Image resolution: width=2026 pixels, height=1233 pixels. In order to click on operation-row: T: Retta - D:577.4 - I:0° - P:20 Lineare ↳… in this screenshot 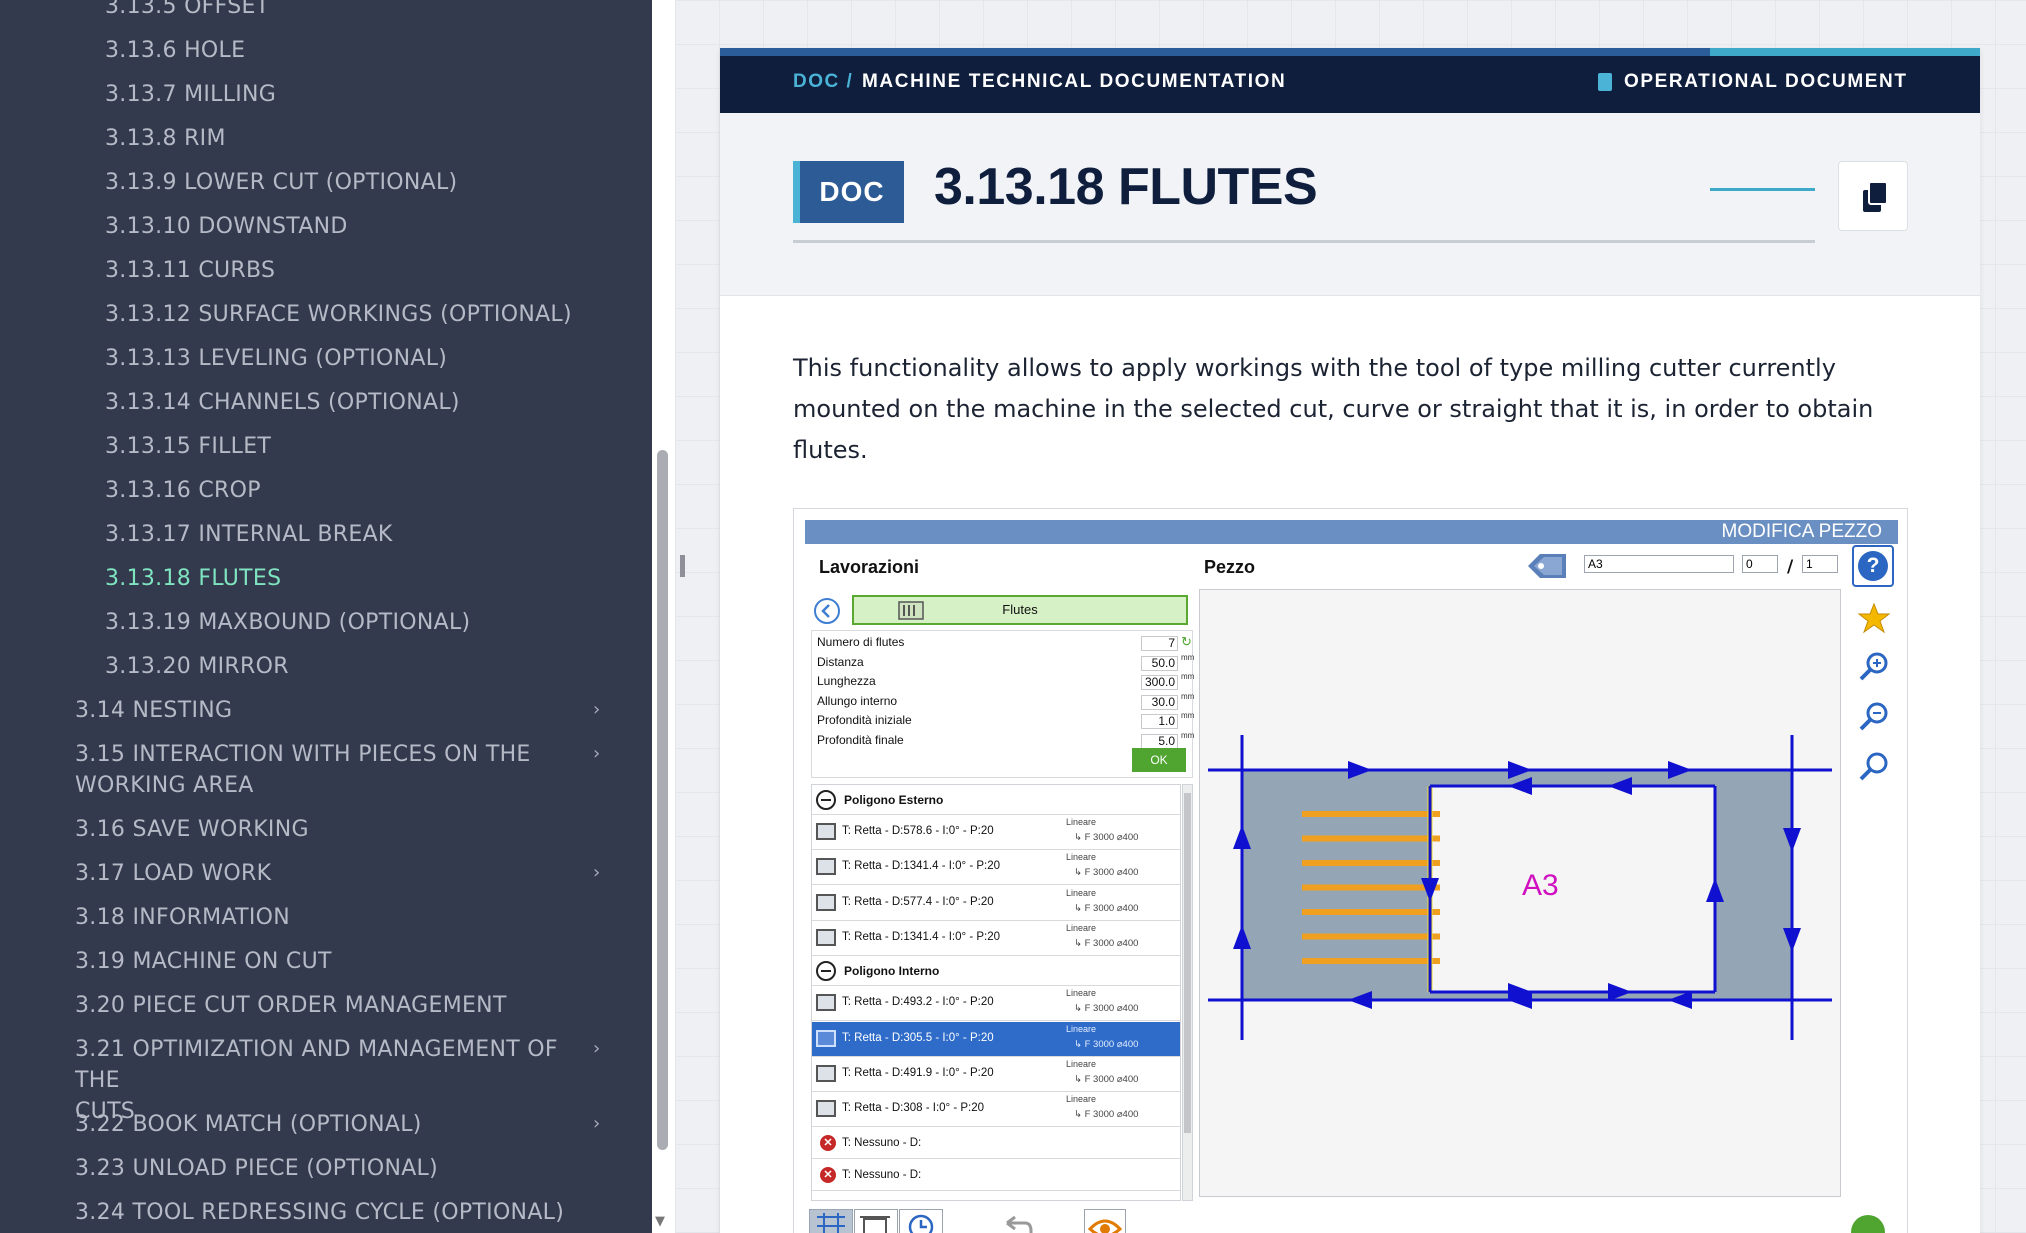, I will do `click(996, 903)`.